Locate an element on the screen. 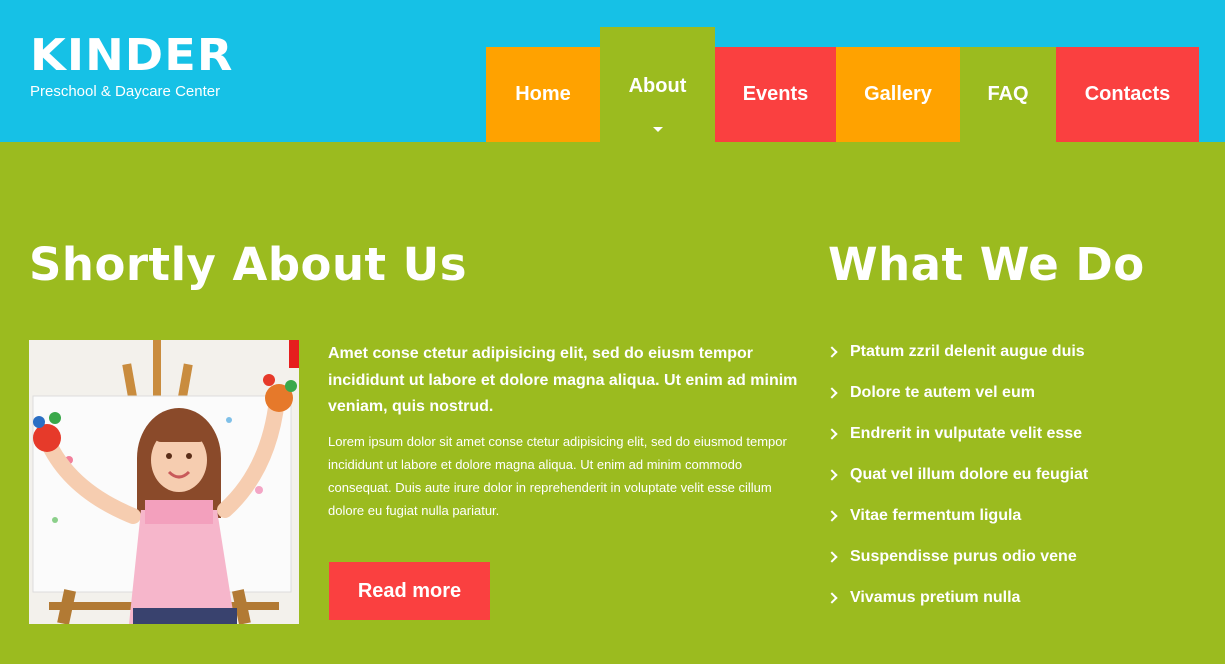  list-item-label: Quat vel illum dolore eu feugiat is located at coordinates (969, 474).